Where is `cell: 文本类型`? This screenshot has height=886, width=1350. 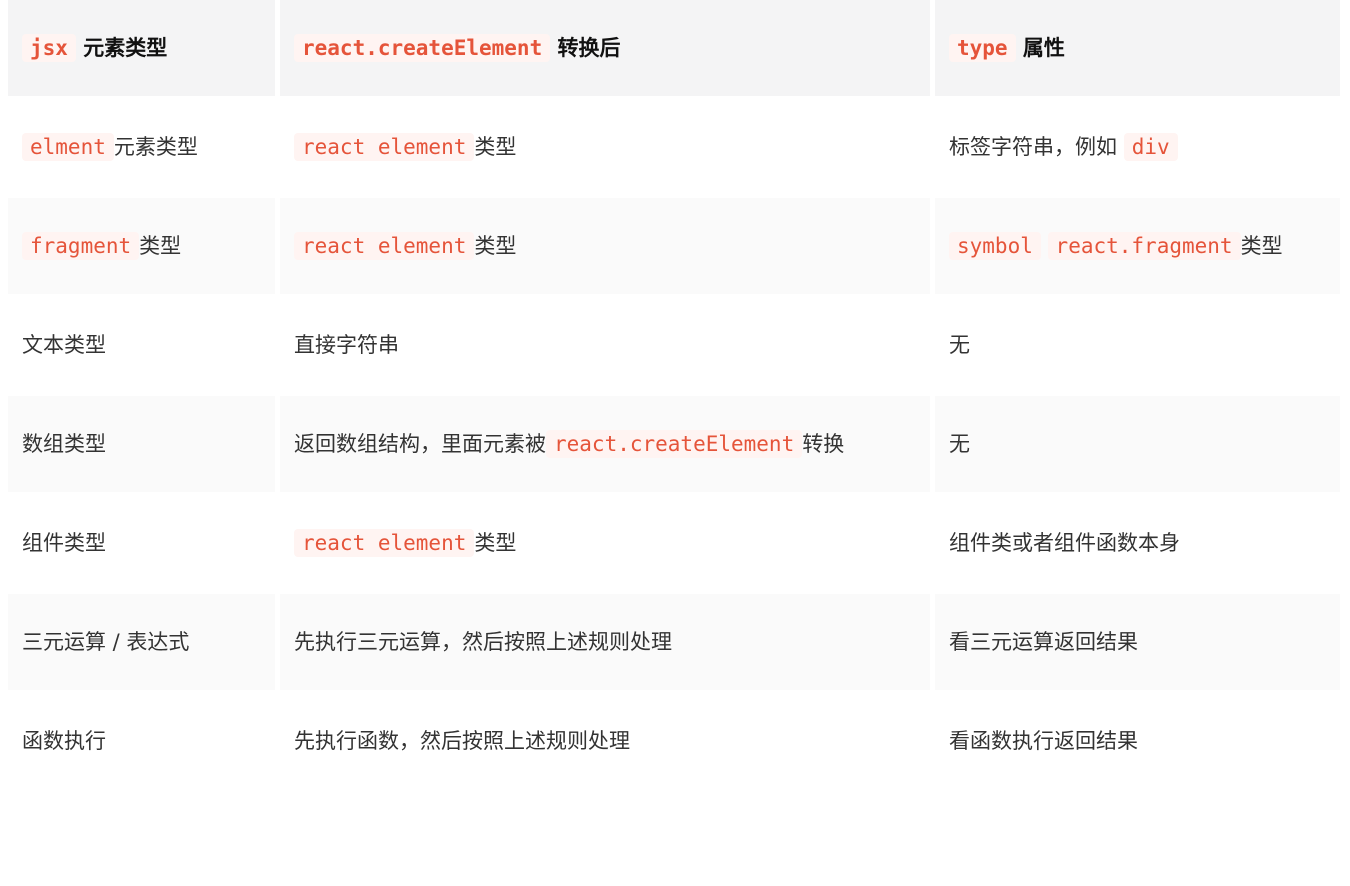
cell: 文本类型 is located at coordinates (141, 345).